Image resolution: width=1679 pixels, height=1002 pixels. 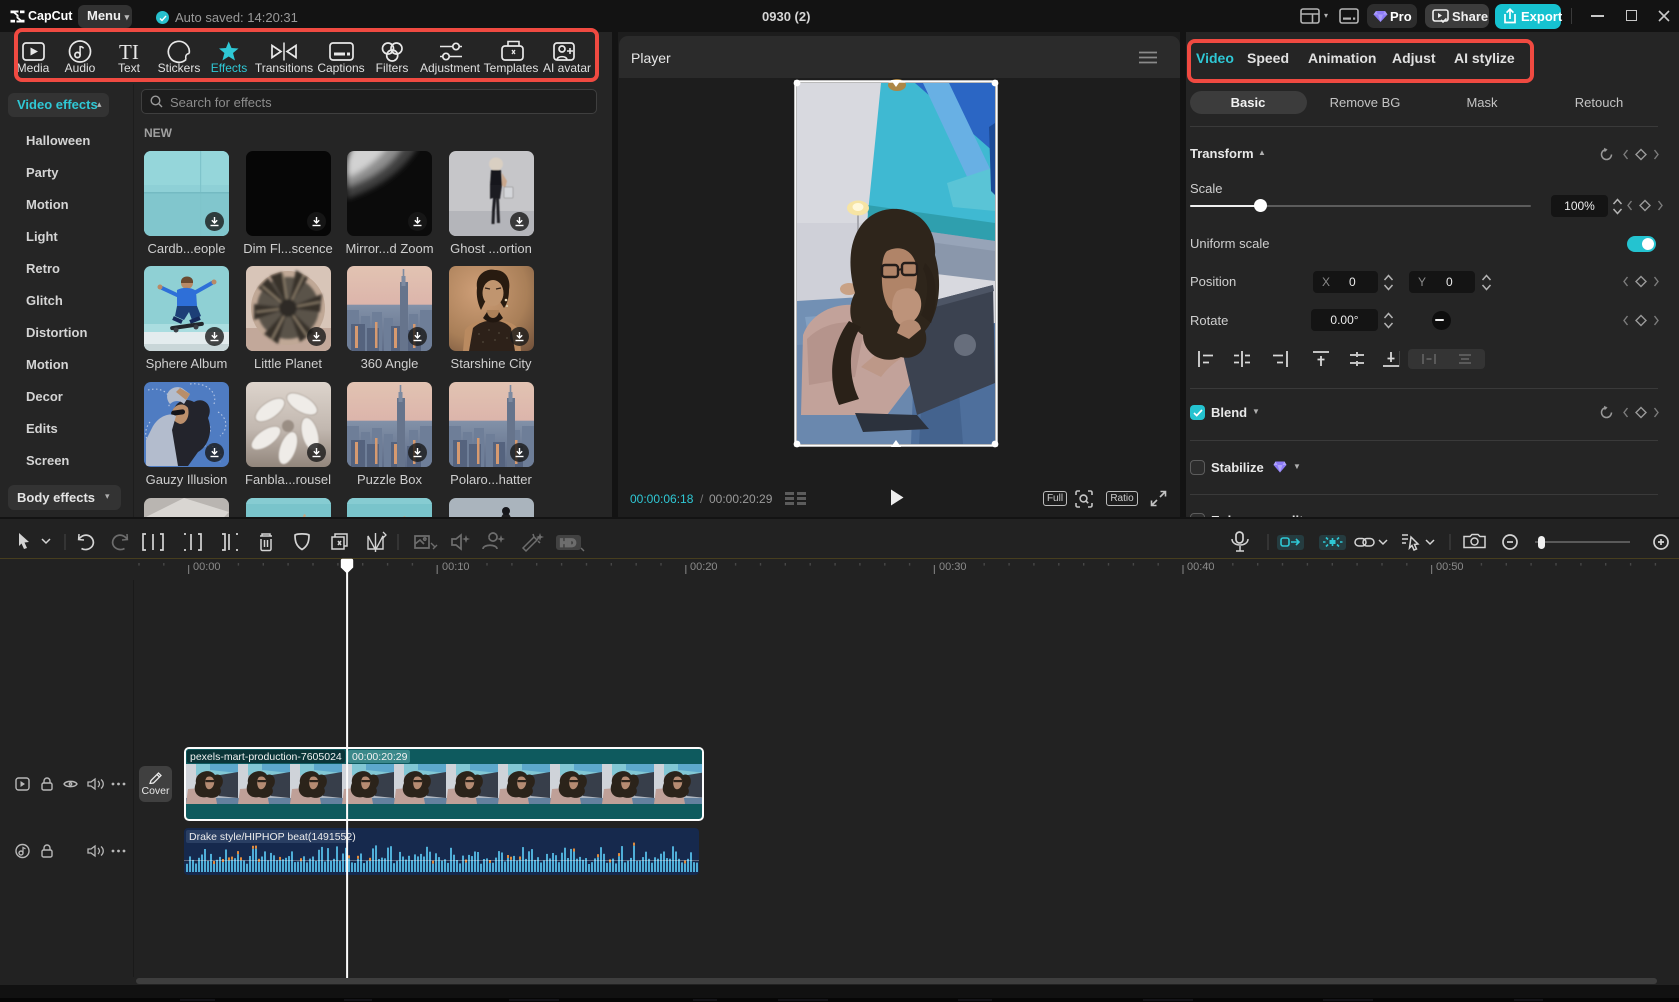 I want to click on svg-text: HD, so click(x=568, y=544).